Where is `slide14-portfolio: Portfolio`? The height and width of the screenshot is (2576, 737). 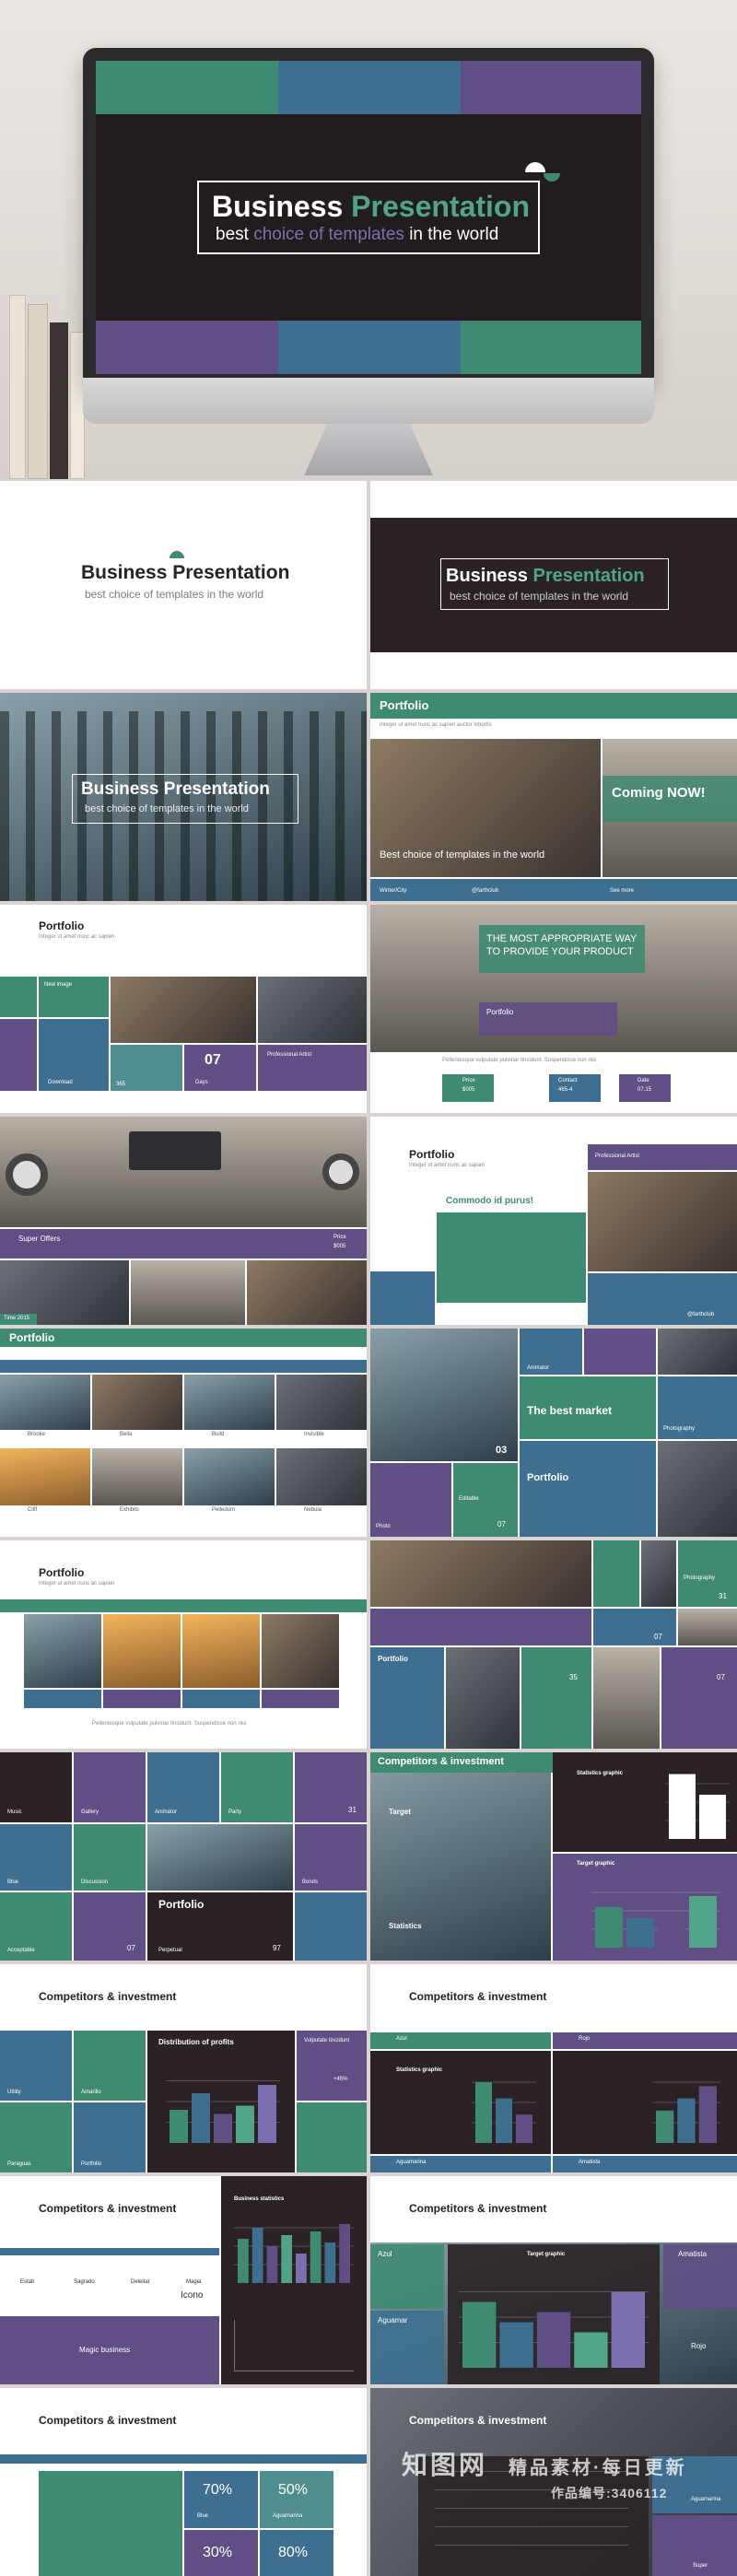 slide14-portfolio: Portfolio is located at coordinates (181, 1905).